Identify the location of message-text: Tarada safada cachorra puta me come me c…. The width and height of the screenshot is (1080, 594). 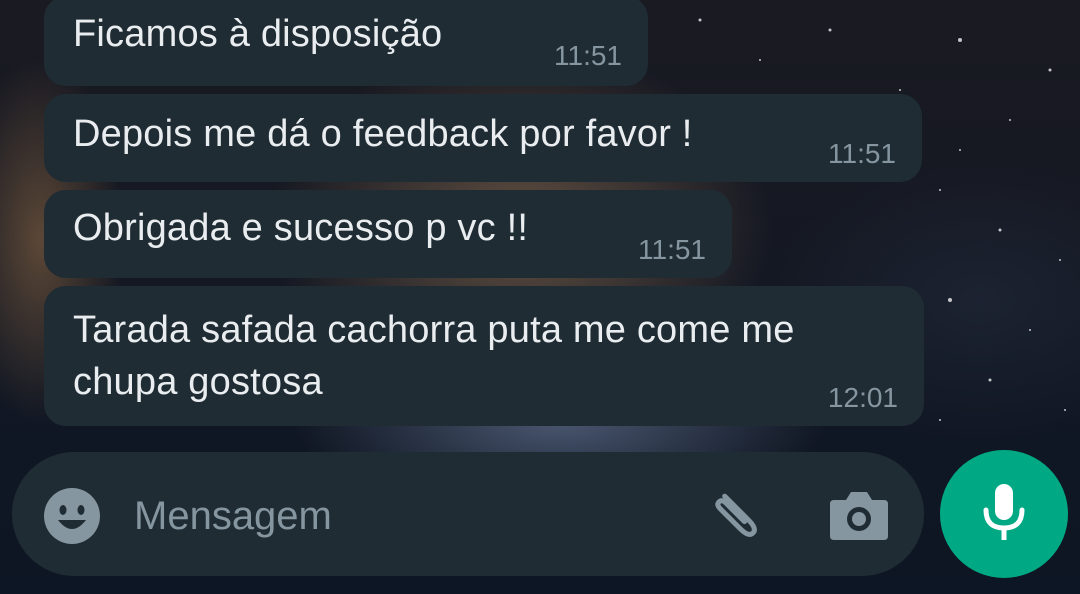
(434, 356).